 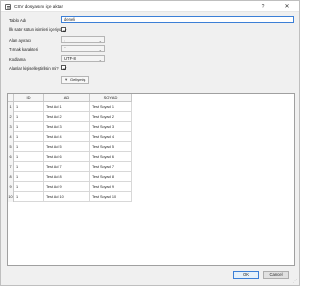 I want to click on table-row: 3 1 Test Ad 3 Test Soyad 3, so click(x=70, y=127).